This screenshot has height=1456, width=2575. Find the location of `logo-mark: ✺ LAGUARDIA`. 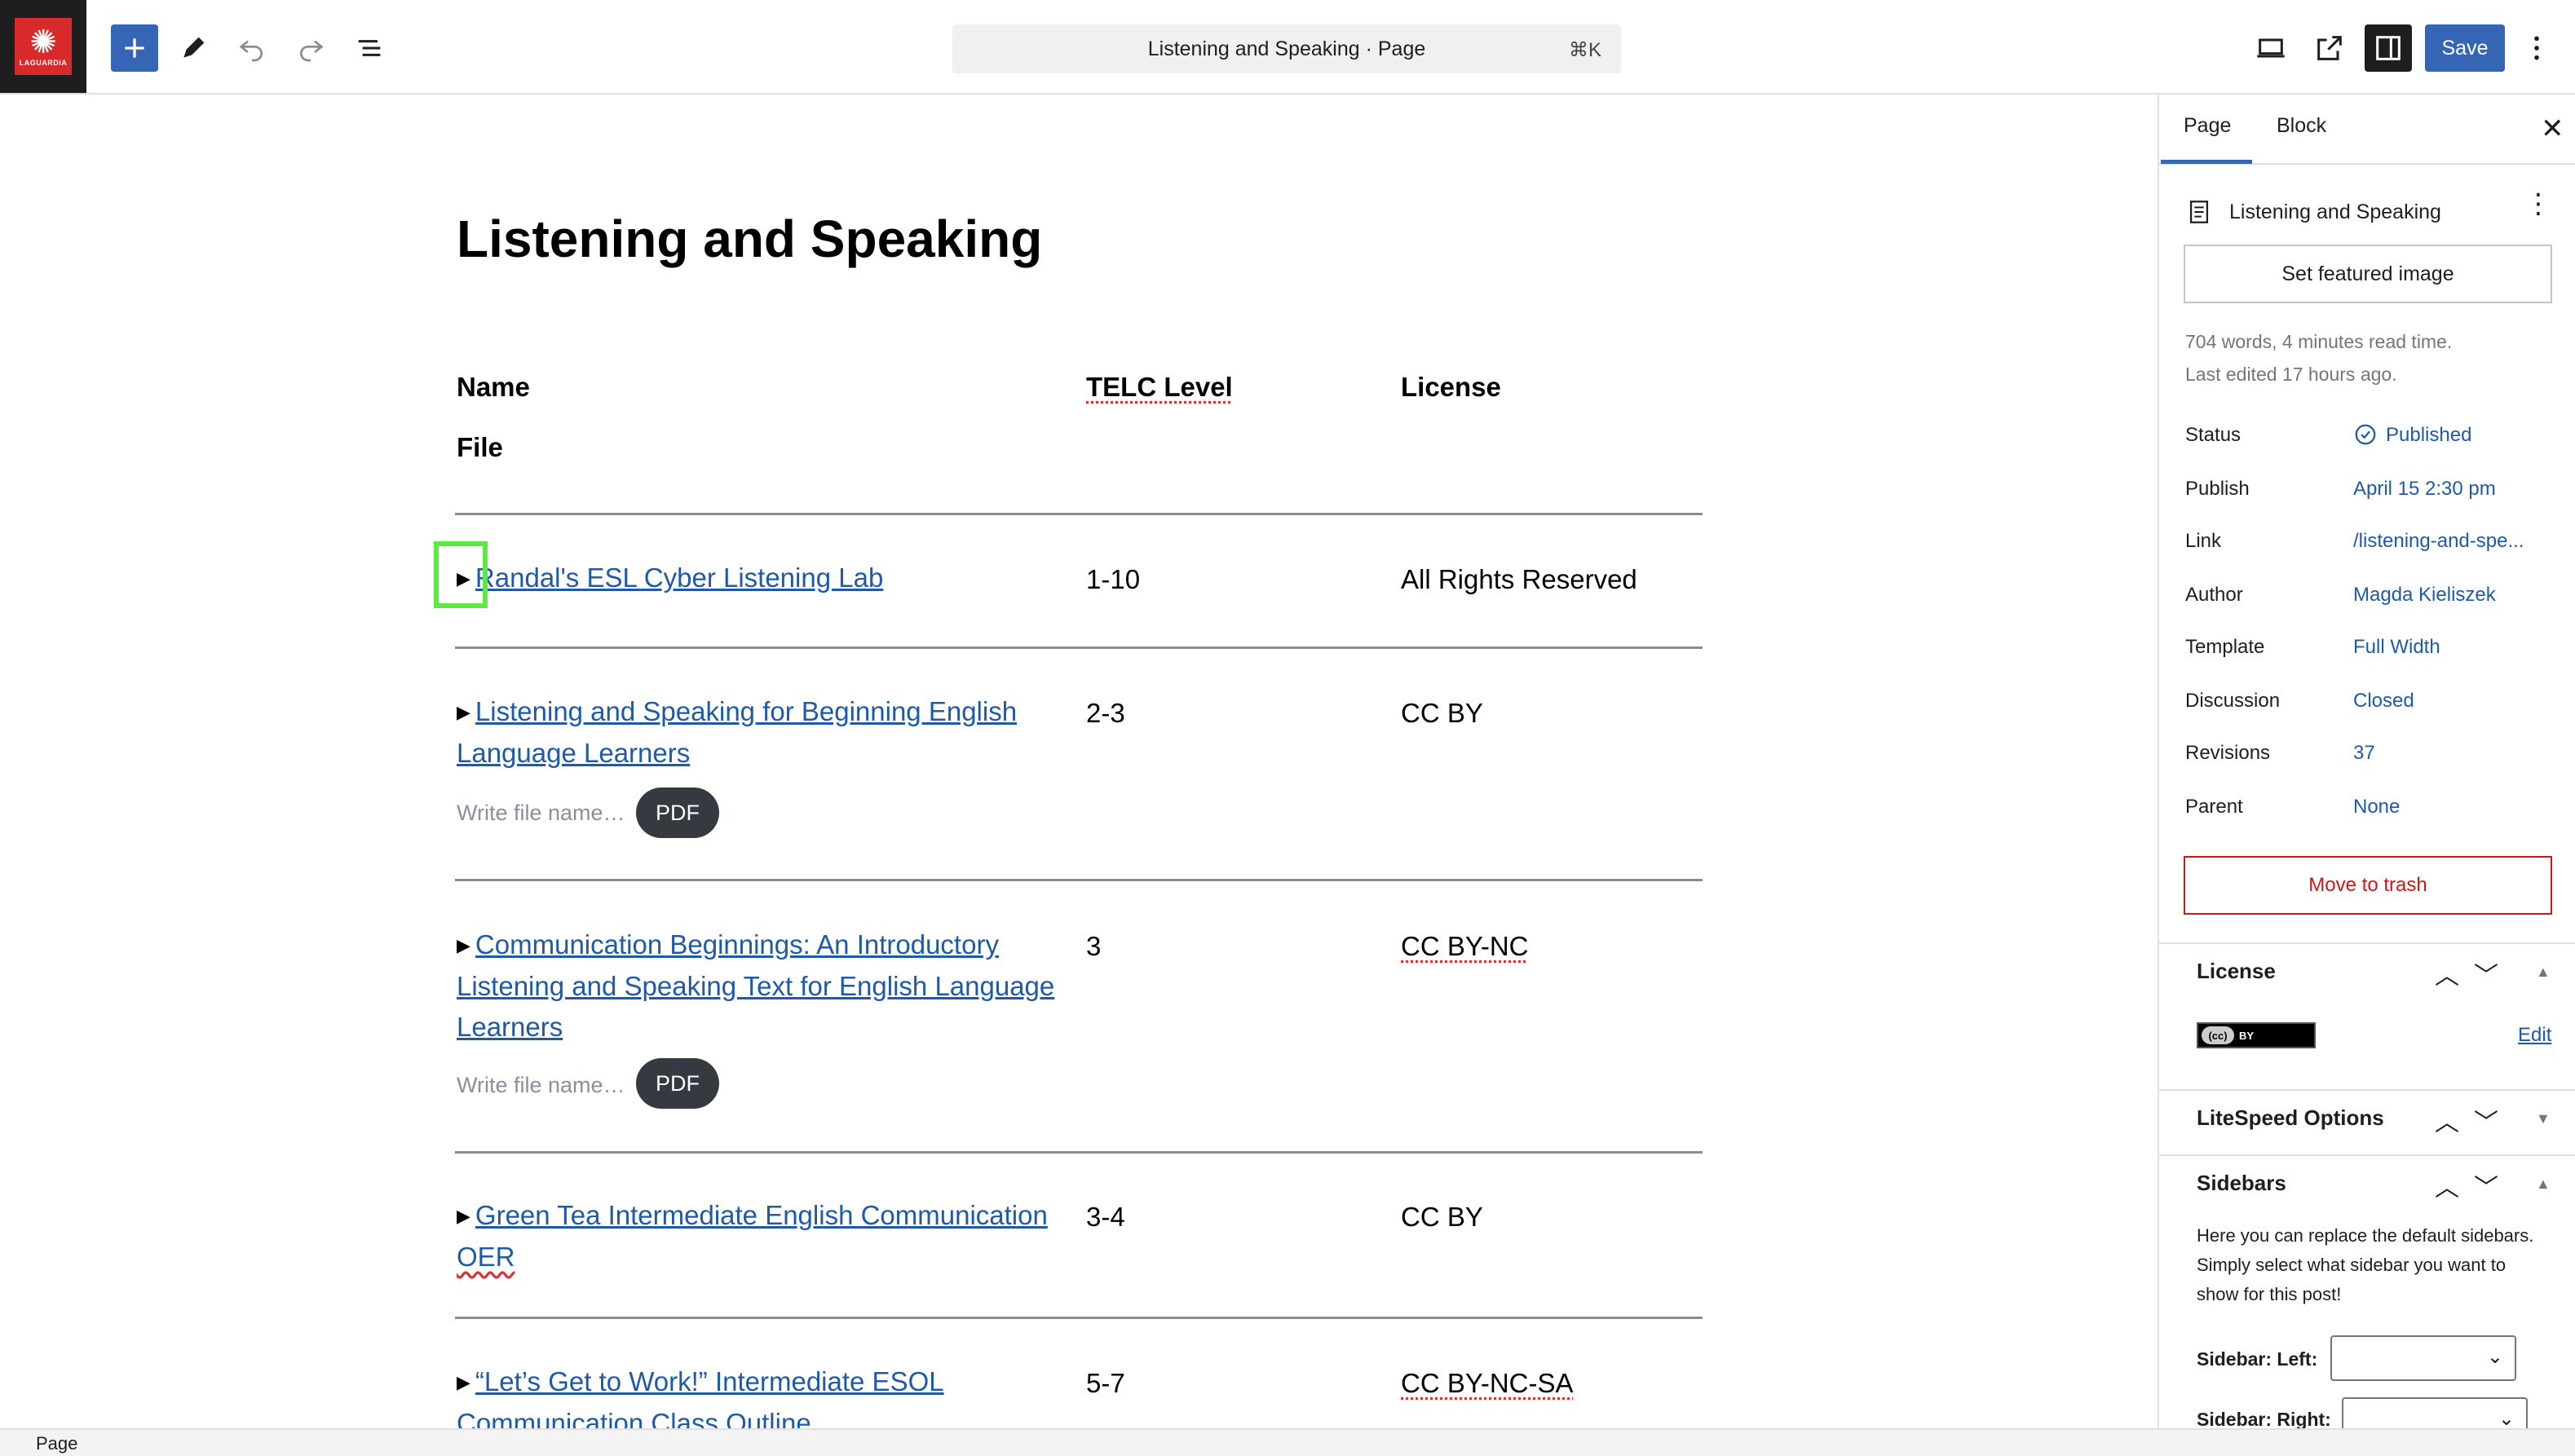

logo-mark: ✺ LAGUARDIA is located at coordinates (43, 47).